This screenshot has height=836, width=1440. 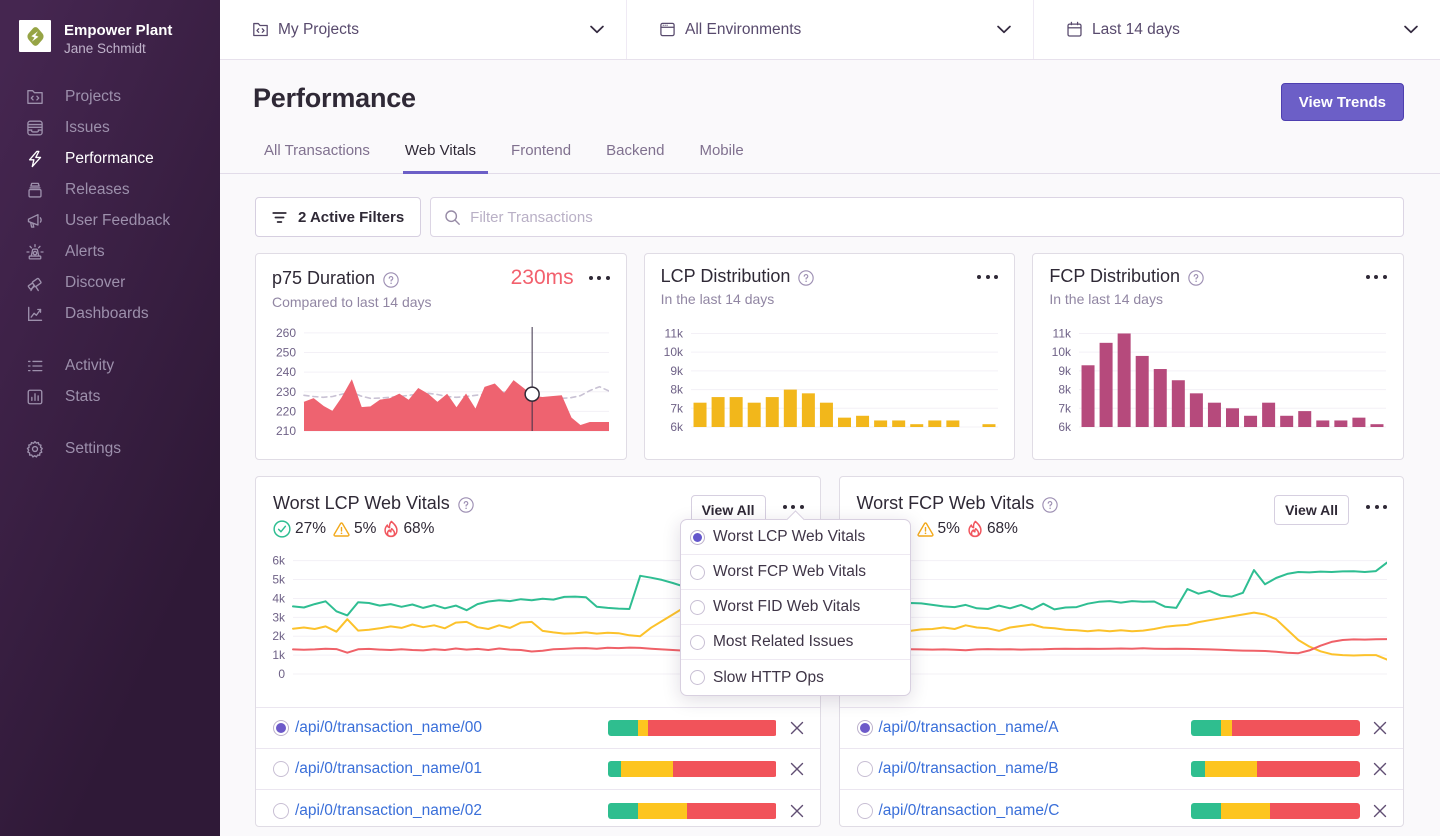 I want to click on sidebar-item-releases: Releases, so click(x=119, y=189).